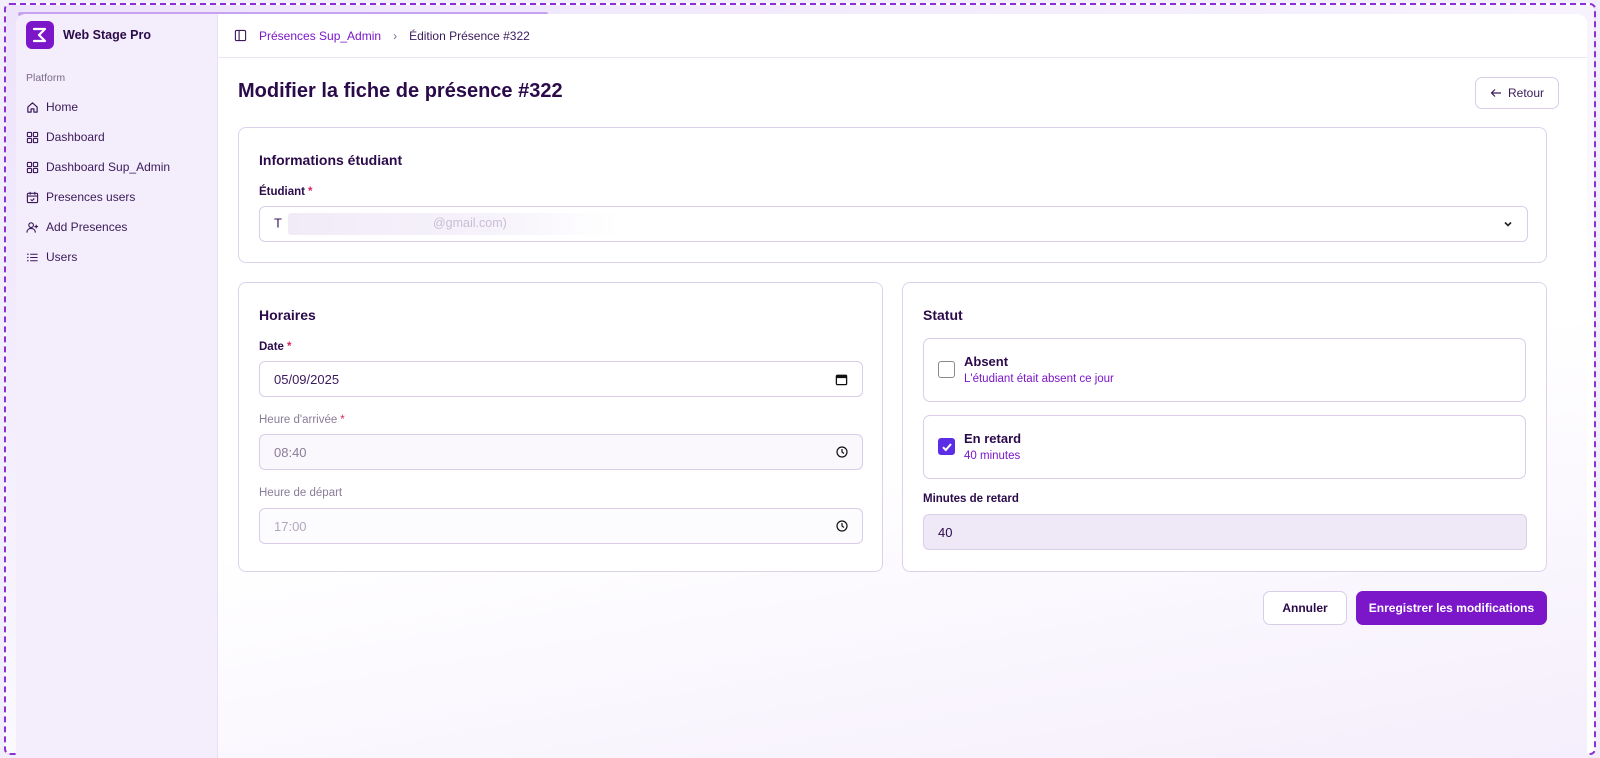  I want to click on page-title: Modifier la fiche de présence #322, so click(400, 91).